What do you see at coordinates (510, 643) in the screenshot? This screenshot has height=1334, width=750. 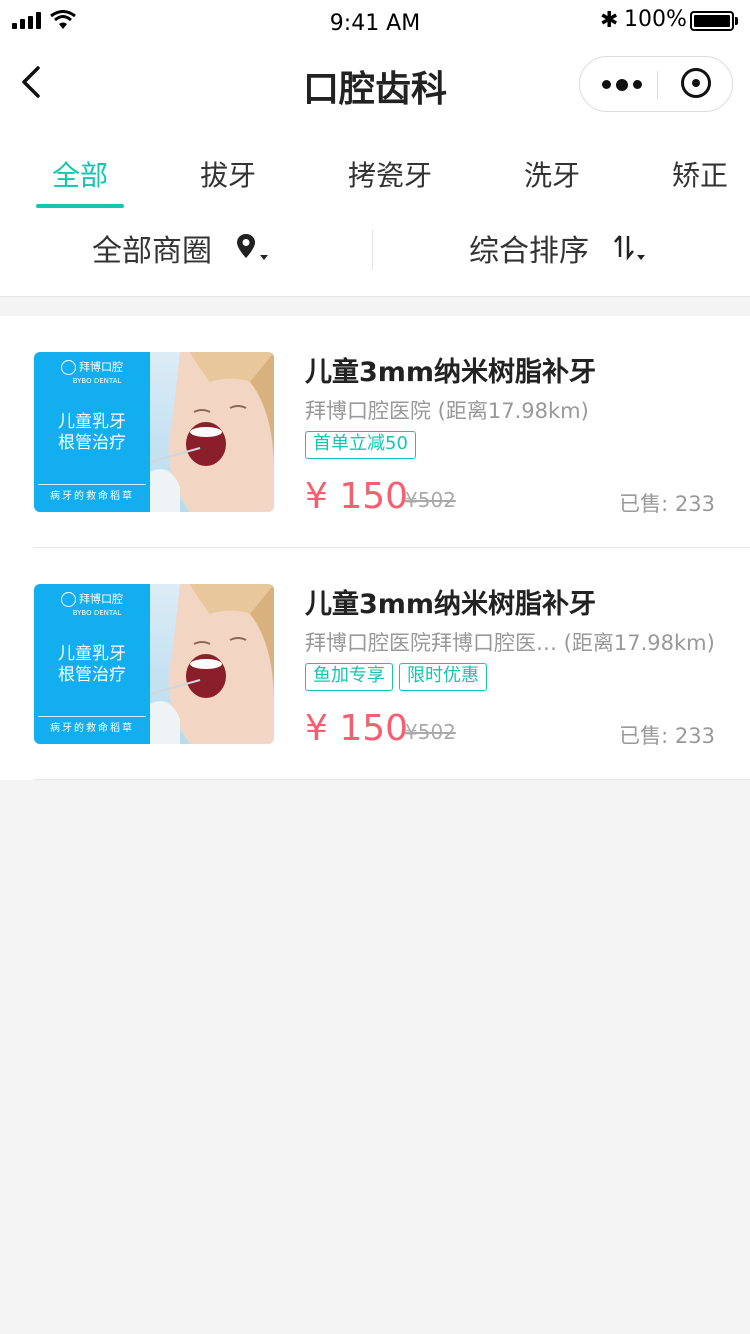 I see `shop-distance: 拜博口腔医院拜博口腔医… (距离17.98km)` at bounding box center [510, 643].